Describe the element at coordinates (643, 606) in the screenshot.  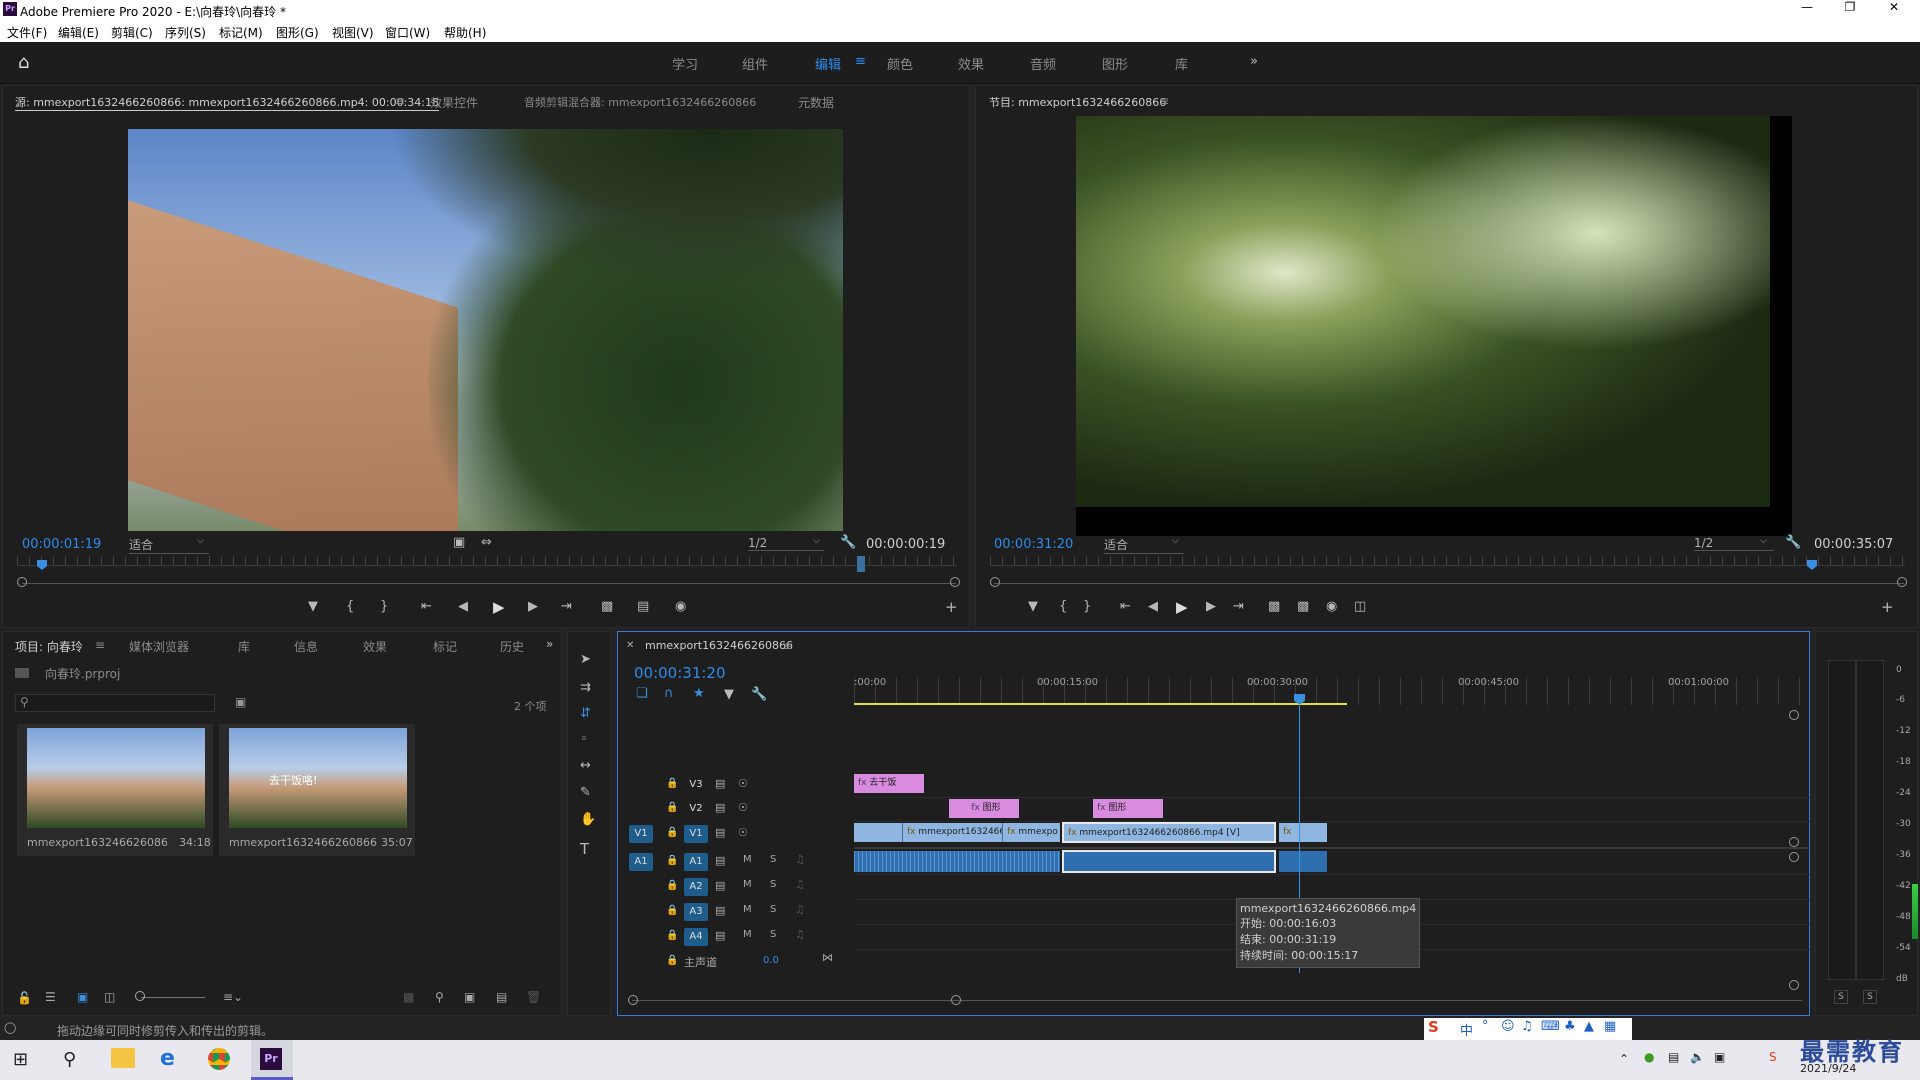
I see `source-overwrite-icon: ▤` at that location.